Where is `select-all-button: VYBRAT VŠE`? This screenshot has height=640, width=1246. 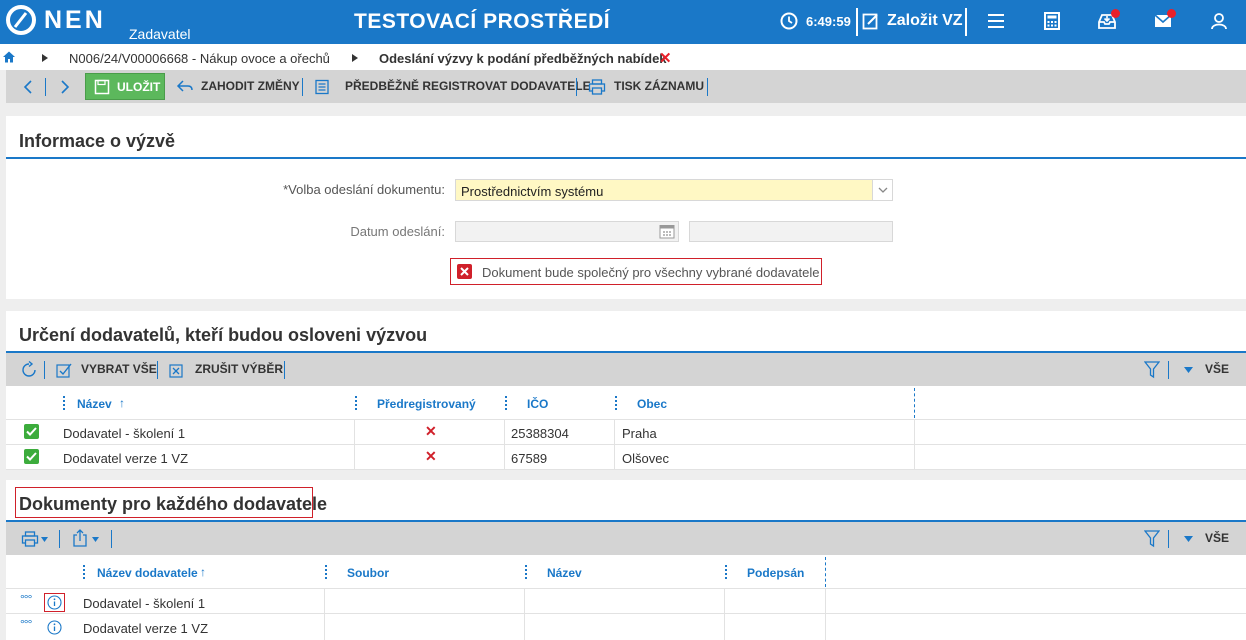 select-all-button: VYBRAT VŠE is located at coordinates (119, 369).